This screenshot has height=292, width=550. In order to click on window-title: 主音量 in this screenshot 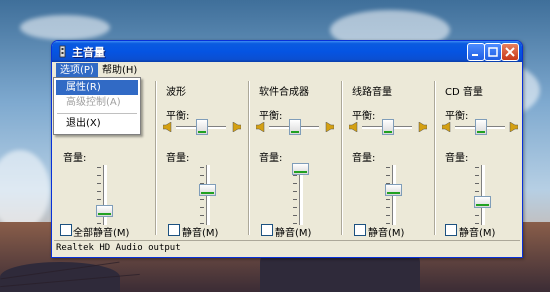, I will do `click(88, 52)`.